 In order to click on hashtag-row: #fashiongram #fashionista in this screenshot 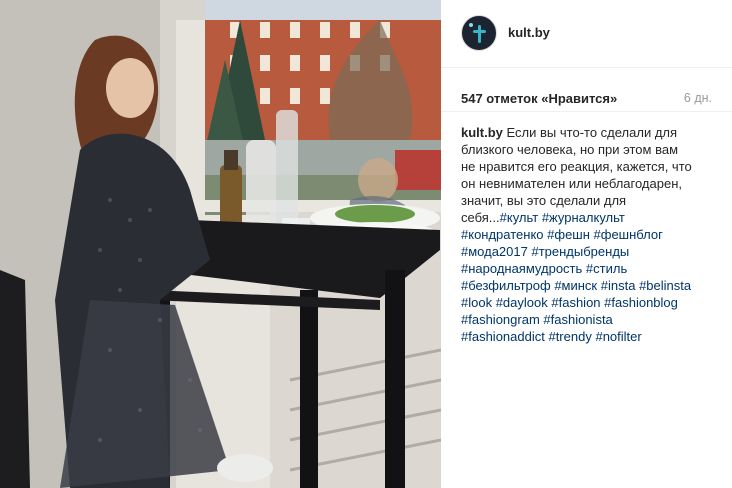, I will do `click(592, 319)`.